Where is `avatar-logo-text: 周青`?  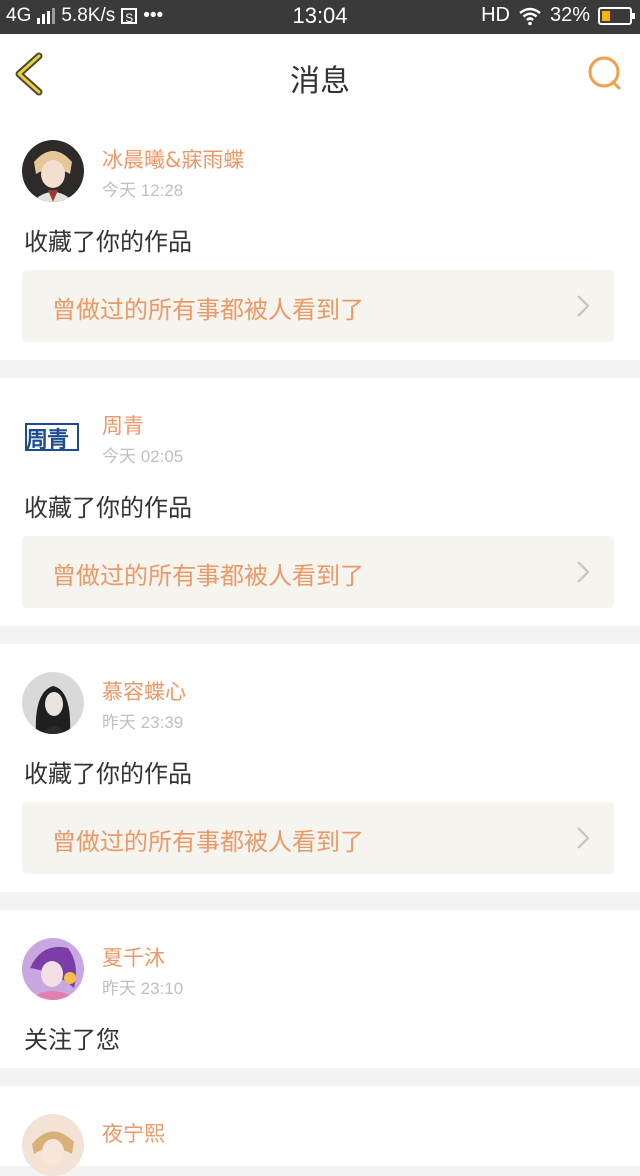 avatar-logo-text: 周青 is located at coordinates (47, 440).